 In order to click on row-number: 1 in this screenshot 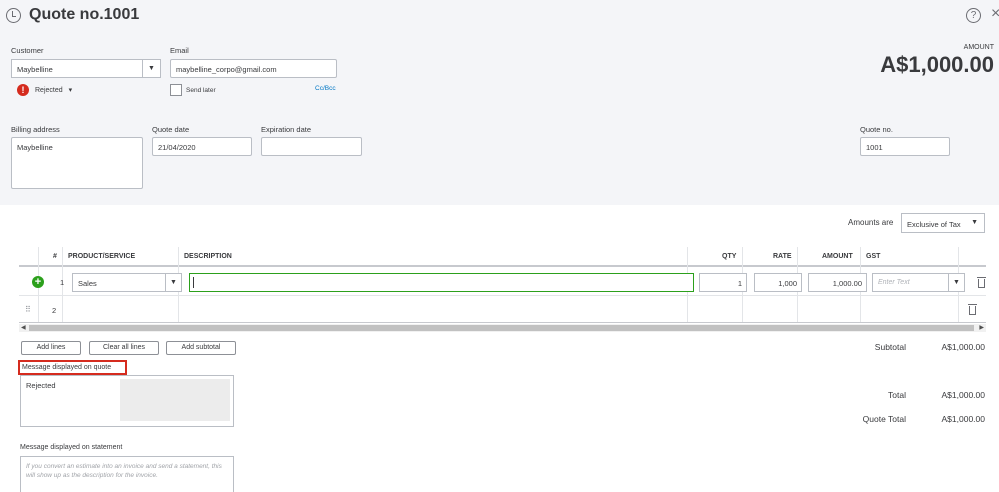, I will do `click(62, 282)`.